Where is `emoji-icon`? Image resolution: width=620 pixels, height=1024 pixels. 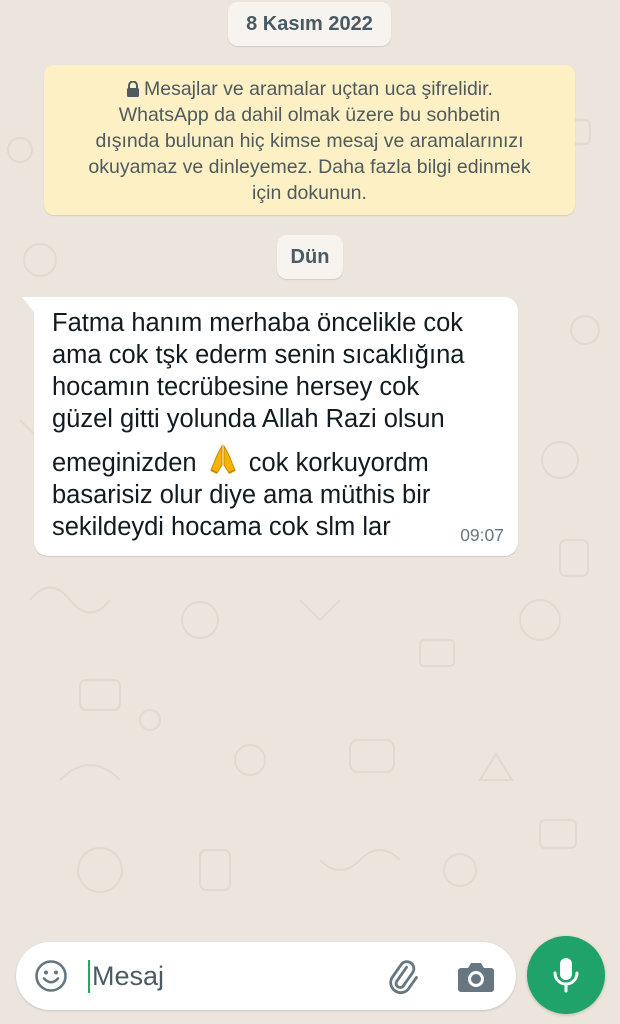
emoji-icon is located at coordinates (51, 976).